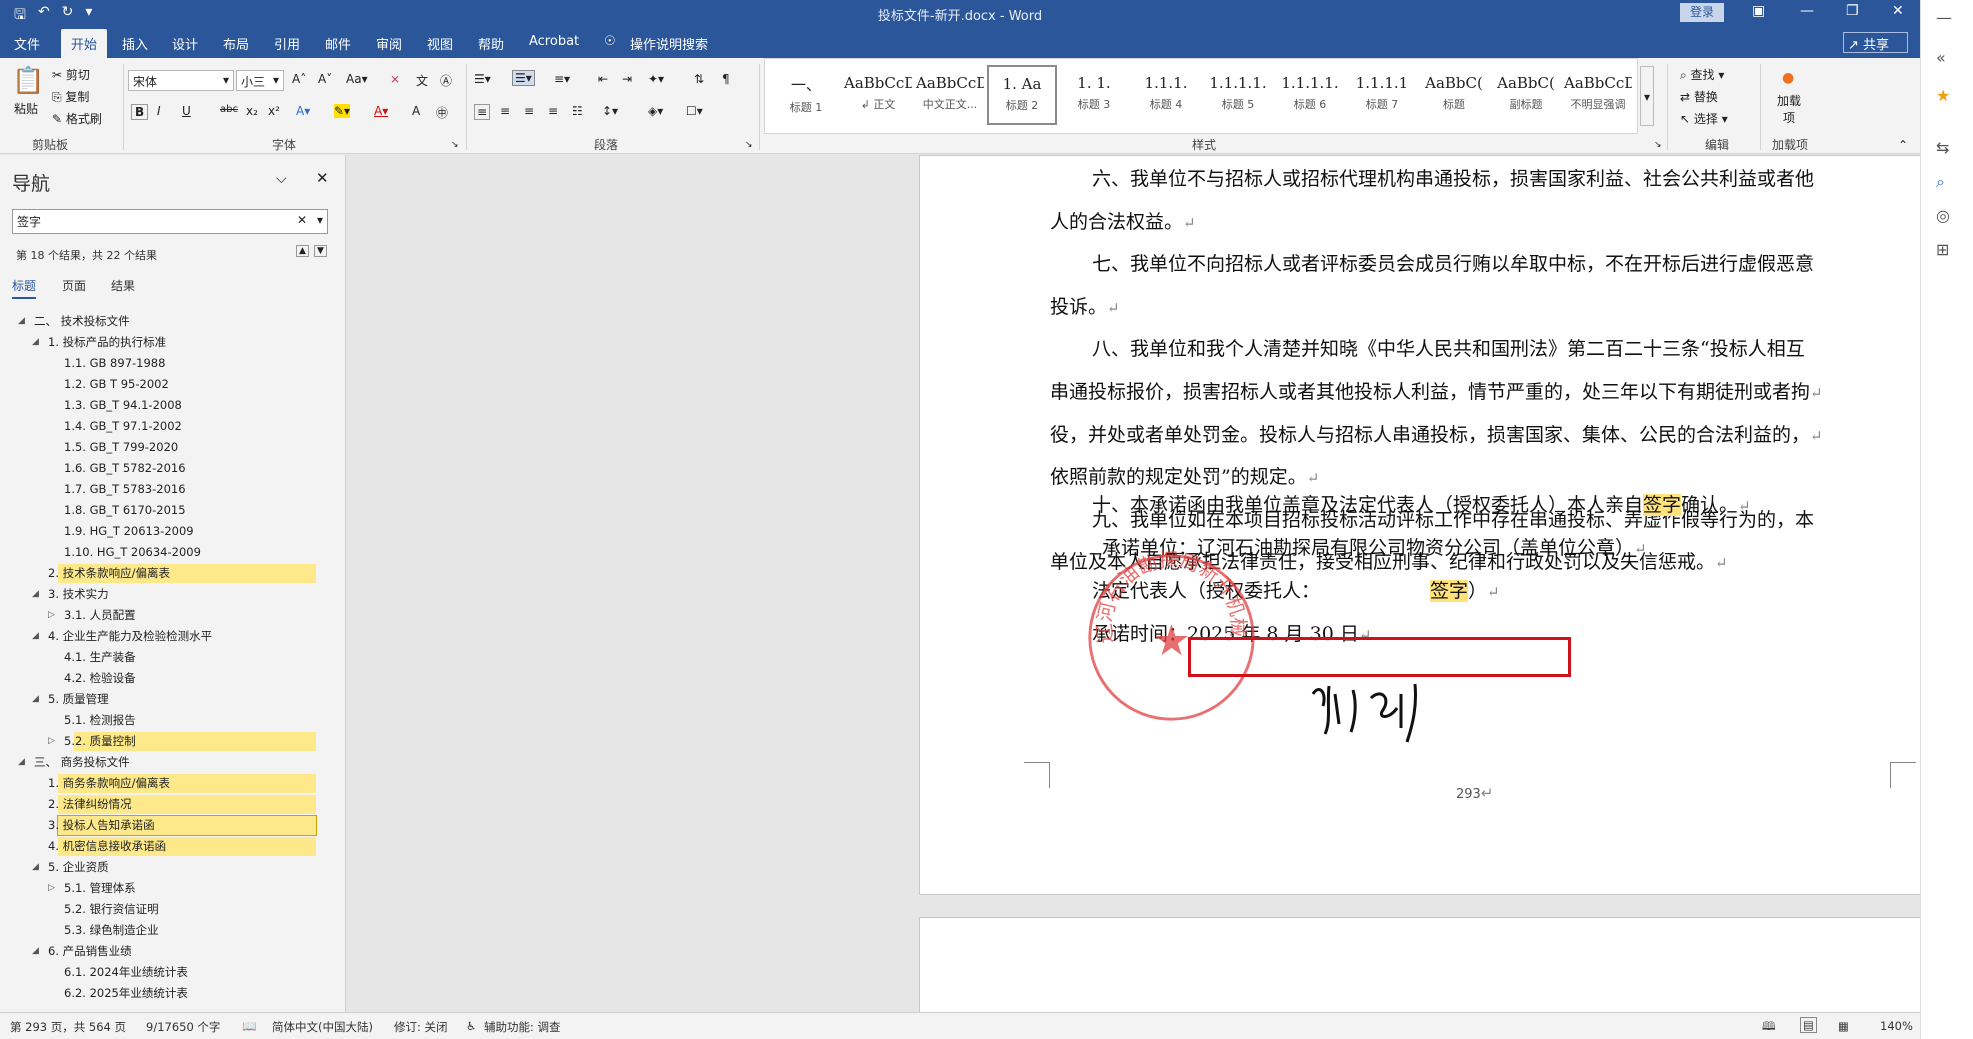 Image resolution: width=1973 pixels, height=1039 pixels. Describe the element at coordinates (173, 426) in the screenshot. I see `heading-tree-item: 1.4. GB_T 97.1-2002` at that location.